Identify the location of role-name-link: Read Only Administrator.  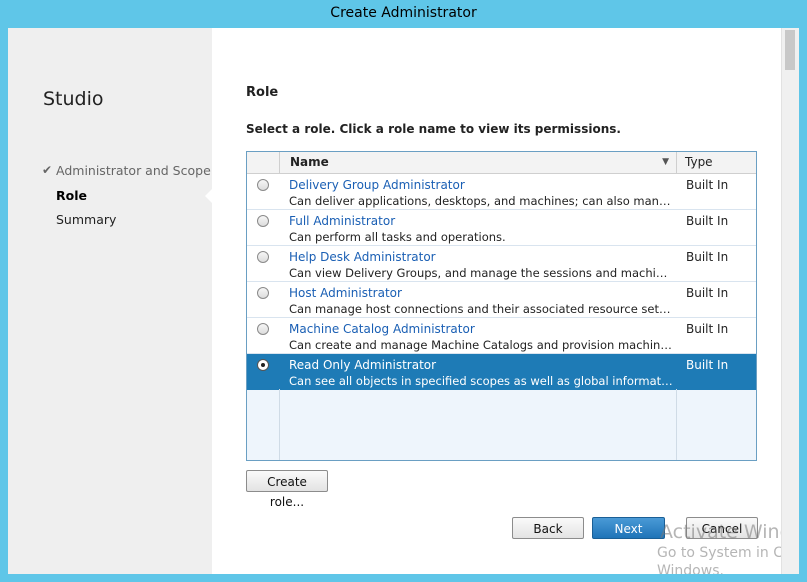
(362, 365).